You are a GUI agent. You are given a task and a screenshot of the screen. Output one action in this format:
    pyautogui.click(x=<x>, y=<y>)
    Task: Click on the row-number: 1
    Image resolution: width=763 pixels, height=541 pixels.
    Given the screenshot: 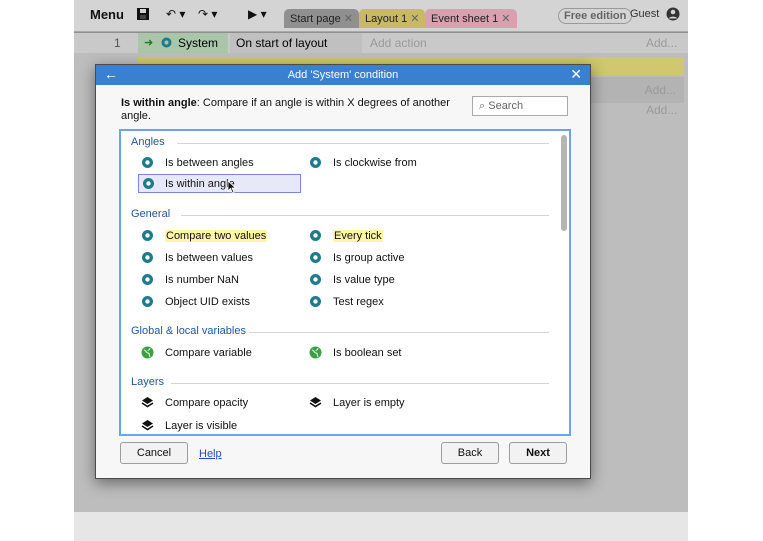 What is the action you would take?
    pyautogui.click(x=117, y=43)
    